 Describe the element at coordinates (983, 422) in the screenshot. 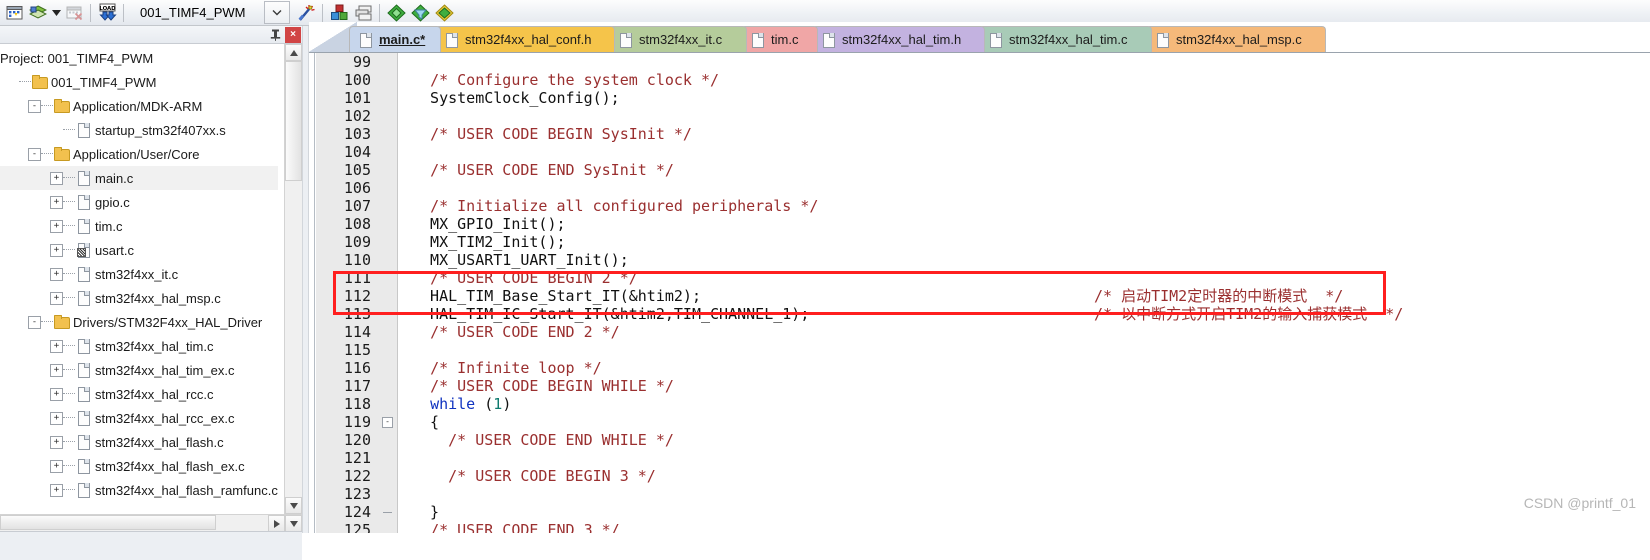

I see `code-line: 119- {` at that location.